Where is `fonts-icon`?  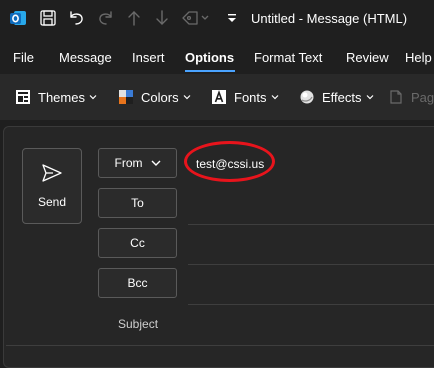 fonts-icon is located at coordinates (219, 97).